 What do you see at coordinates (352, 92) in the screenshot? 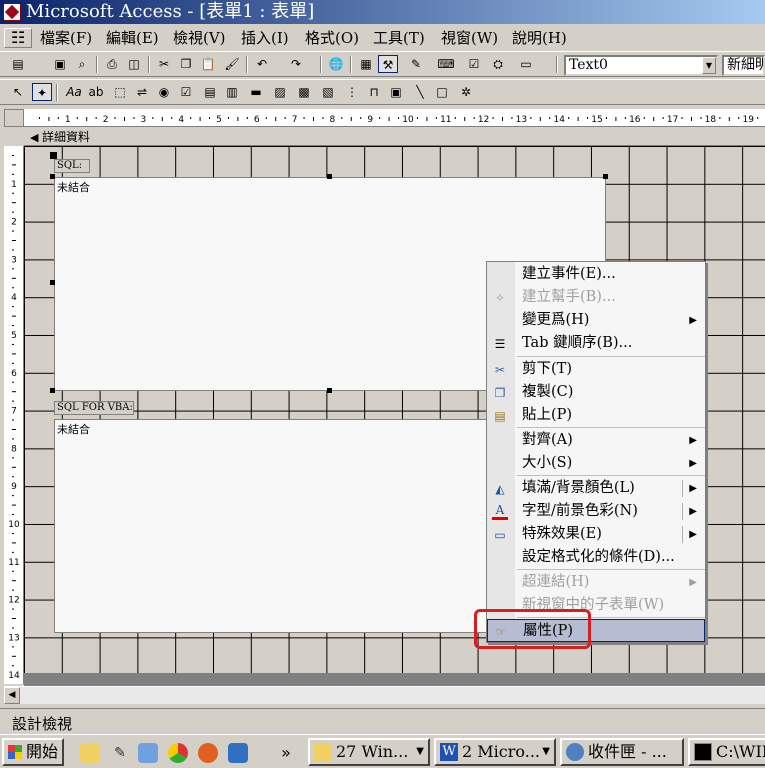
I see `page-break-icon: ⋮` at bounding box center [352, 92].